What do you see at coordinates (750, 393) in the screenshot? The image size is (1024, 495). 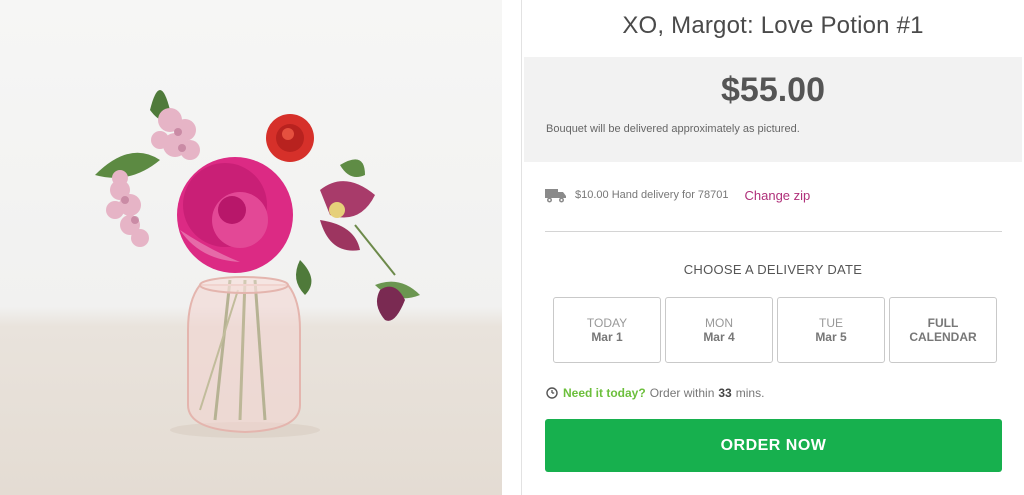 I see `mins-suffix: mins.` at bounding box center [750, 393].